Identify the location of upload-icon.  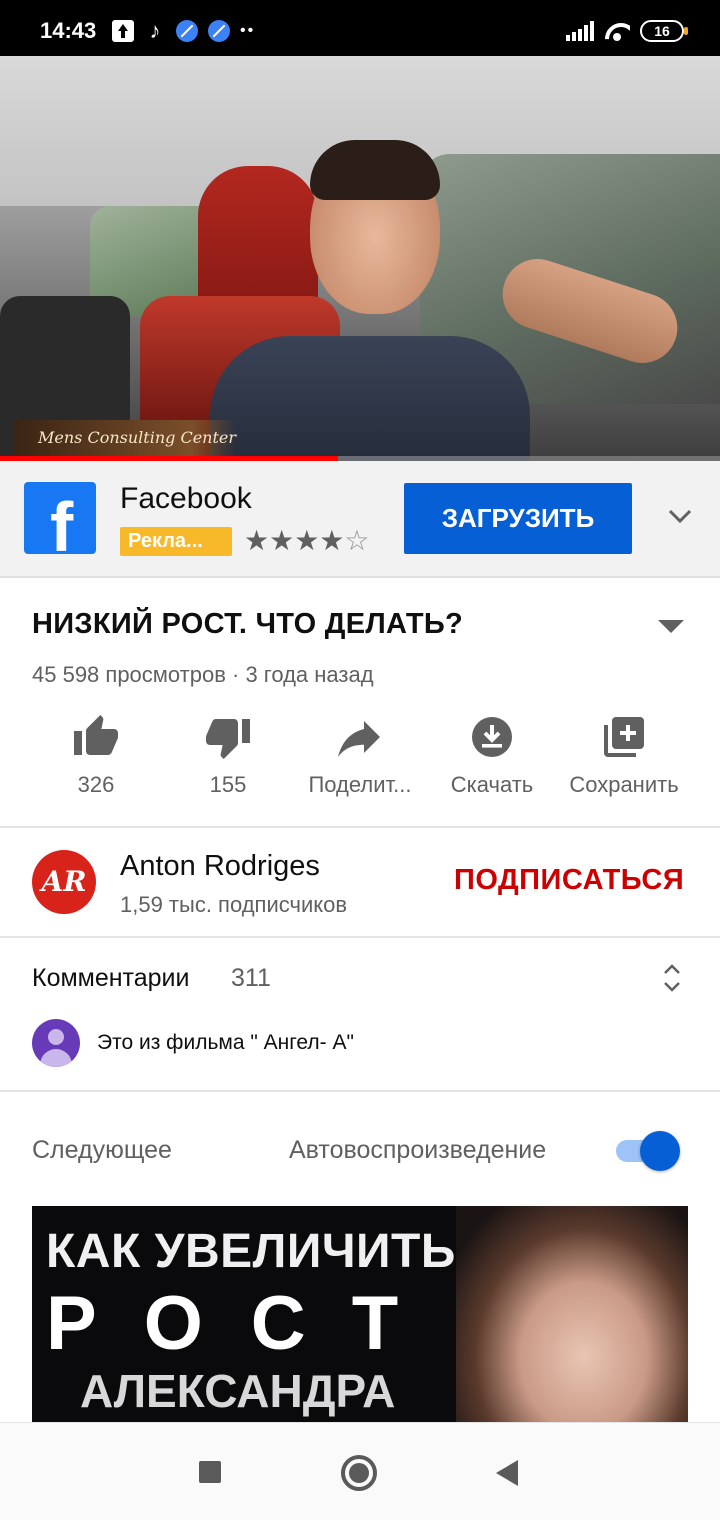
(123, 31).